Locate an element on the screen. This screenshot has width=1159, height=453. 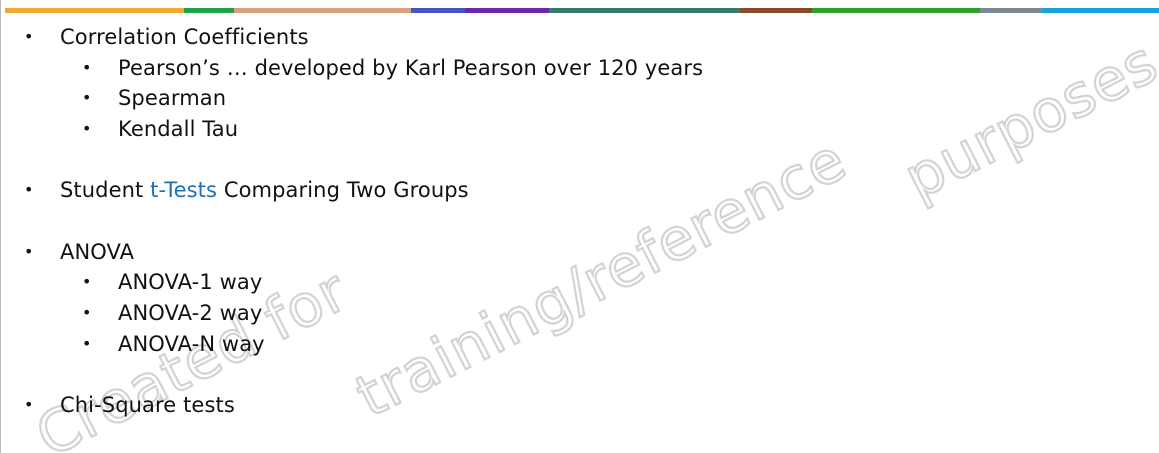
ttests-suffix: Comparing Two Groups is located at coordinates (343, 190).